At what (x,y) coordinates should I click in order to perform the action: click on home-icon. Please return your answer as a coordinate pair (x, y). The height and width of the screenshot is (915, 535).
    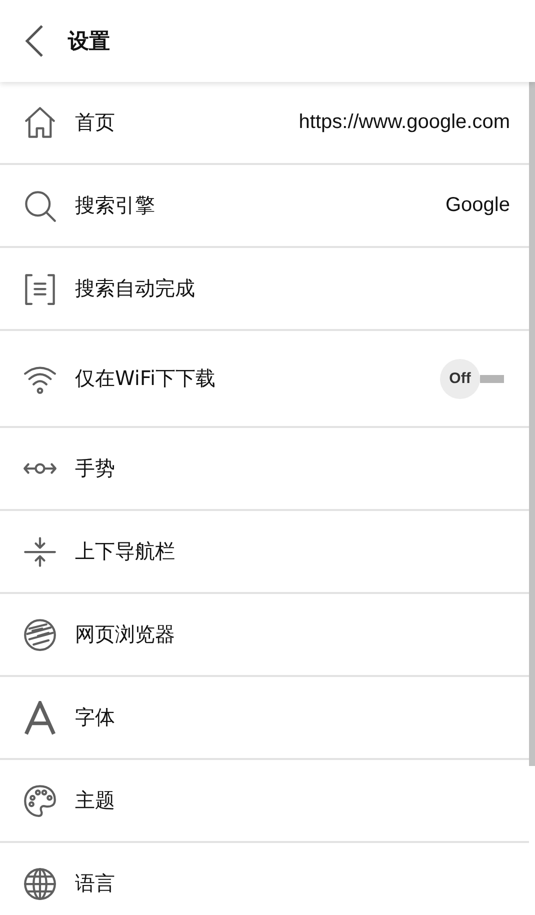
    Looking at the image, I should click on (40, 123).